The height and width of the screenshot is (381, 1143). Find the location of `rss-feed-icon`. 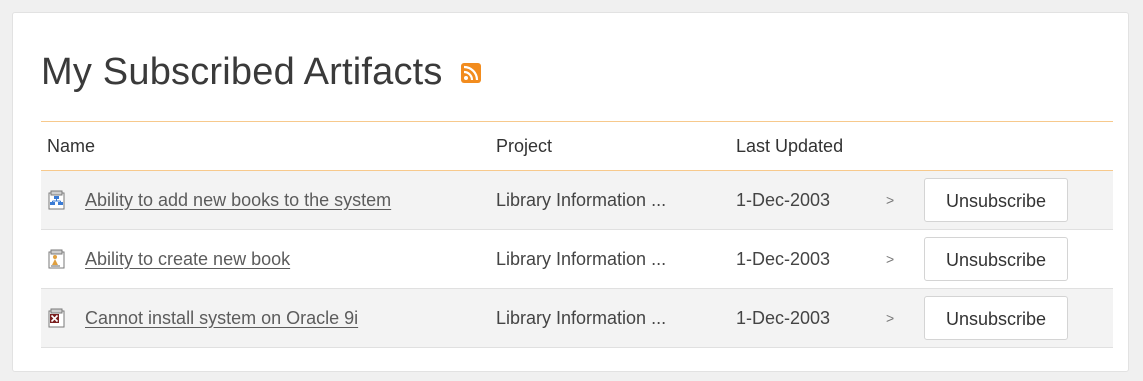

rss-feed-icon is located at coordinates (470, 72).